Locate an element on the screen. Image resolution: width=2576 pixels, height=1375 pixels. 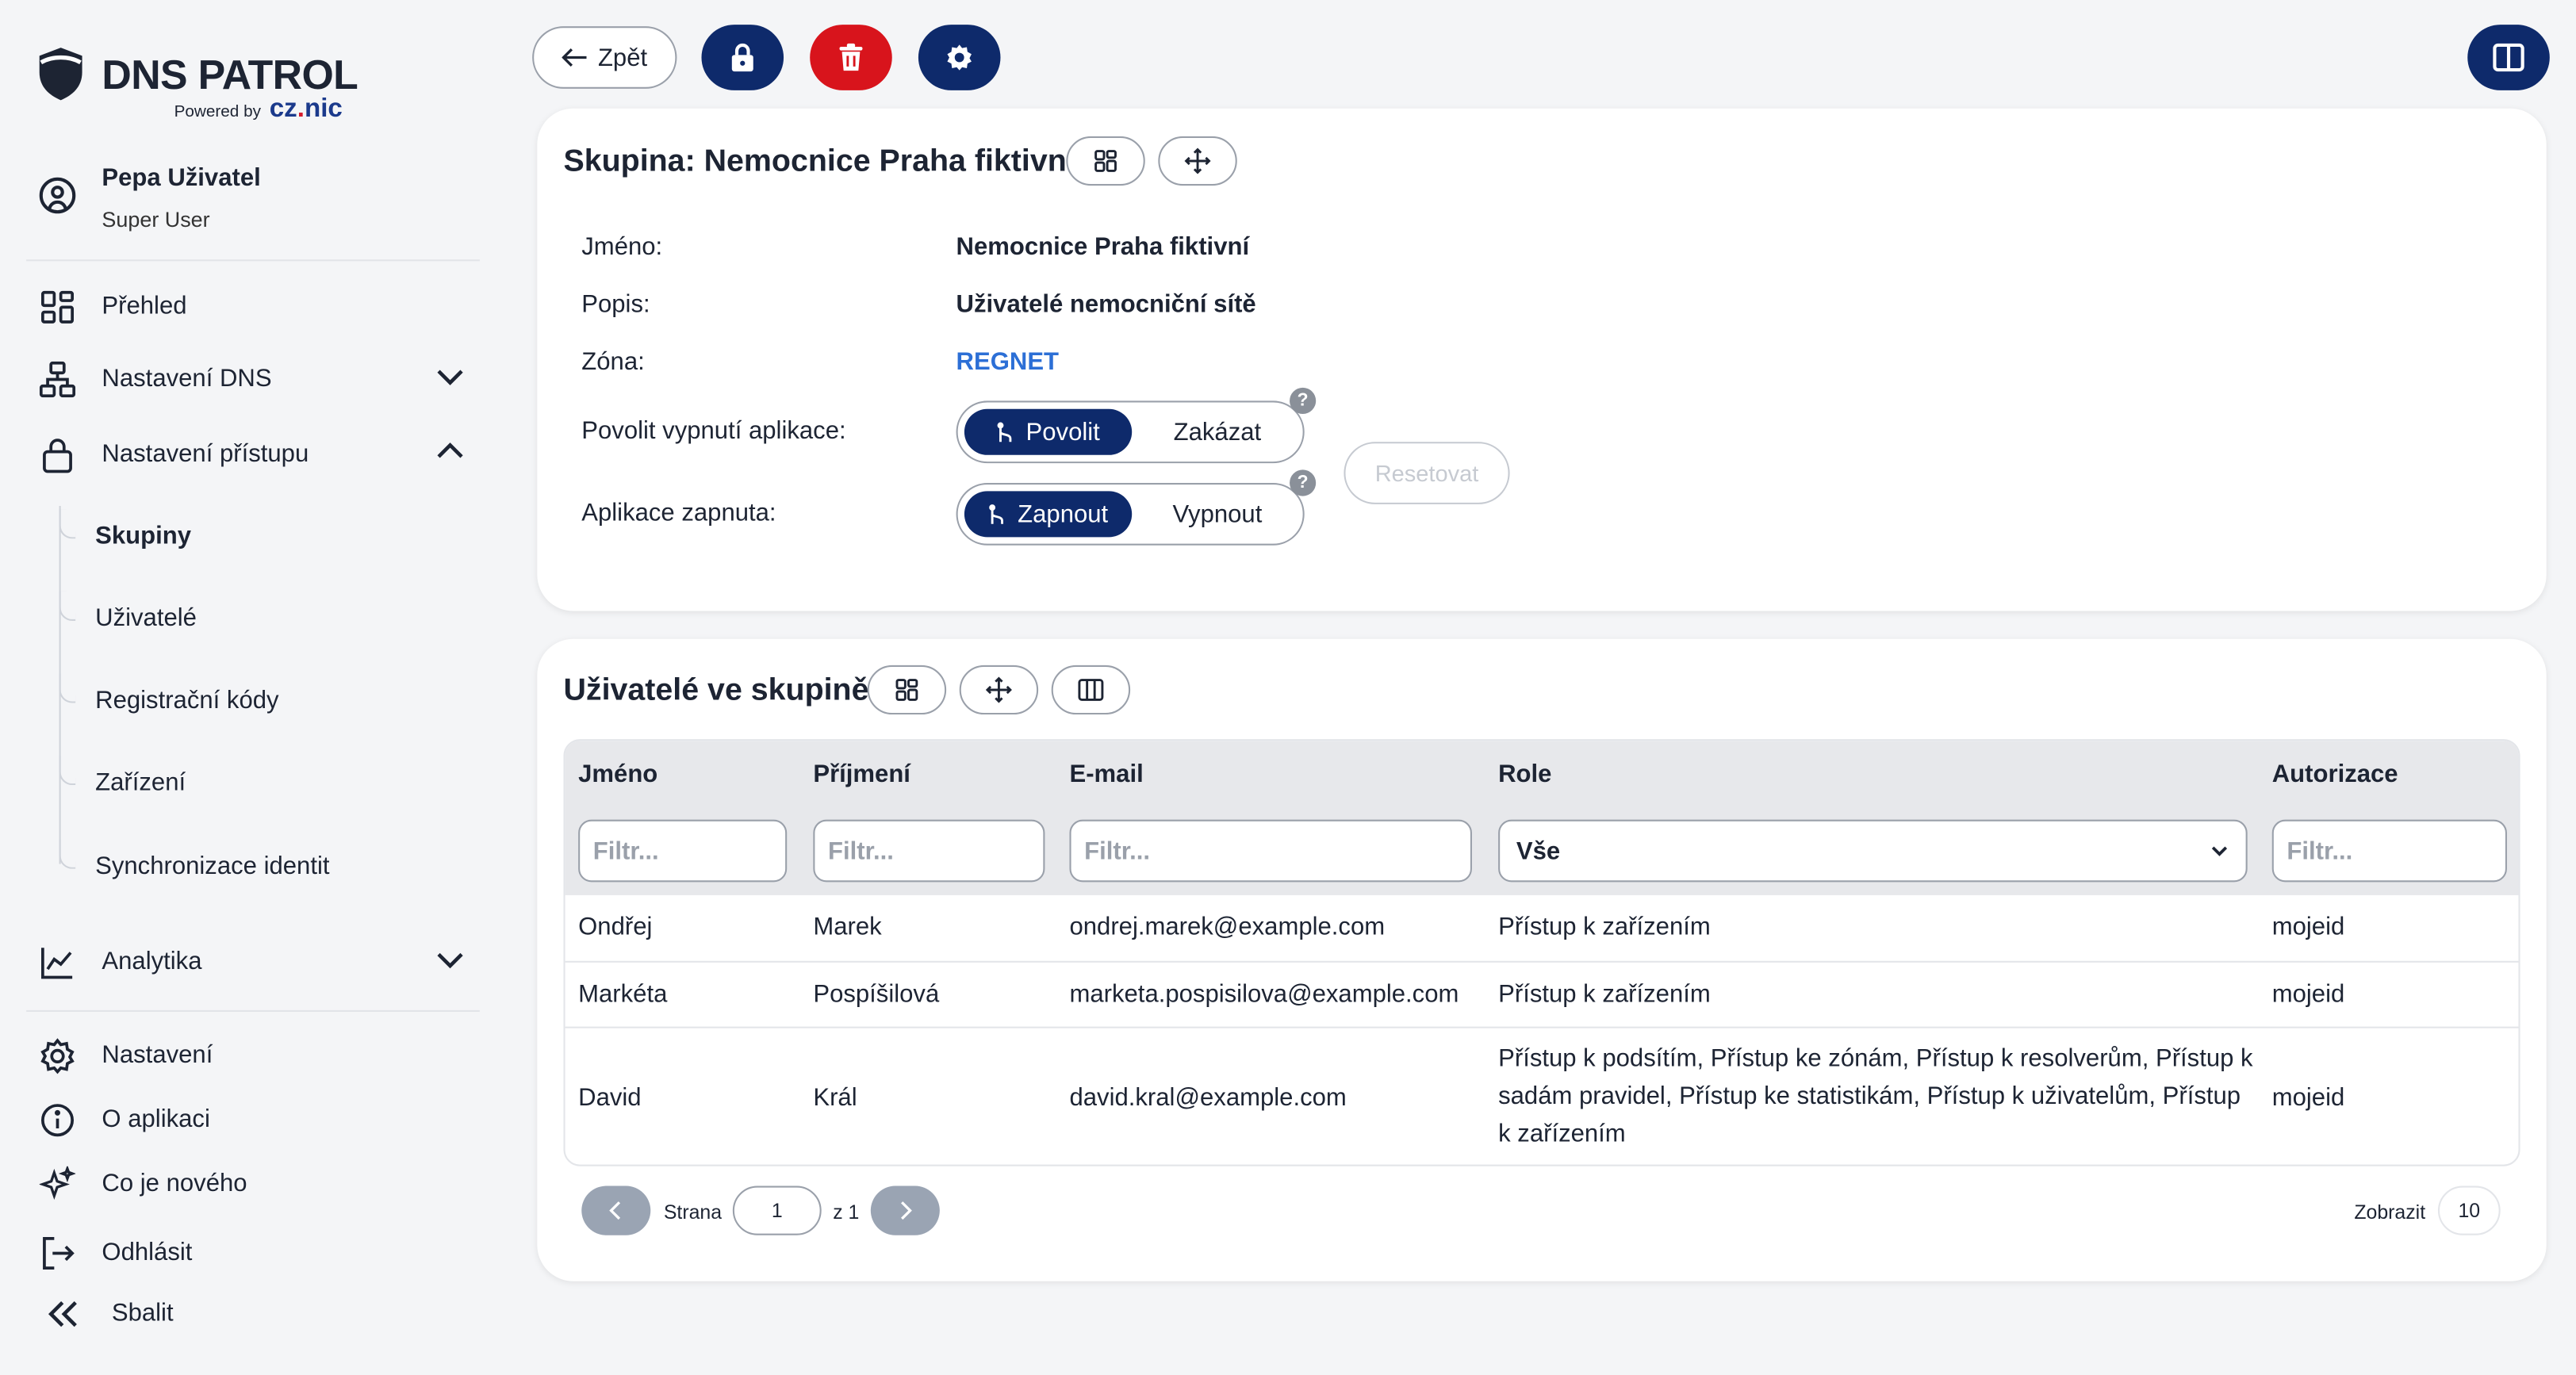
page-total: z 1 is located at coordinates (846, 1212).